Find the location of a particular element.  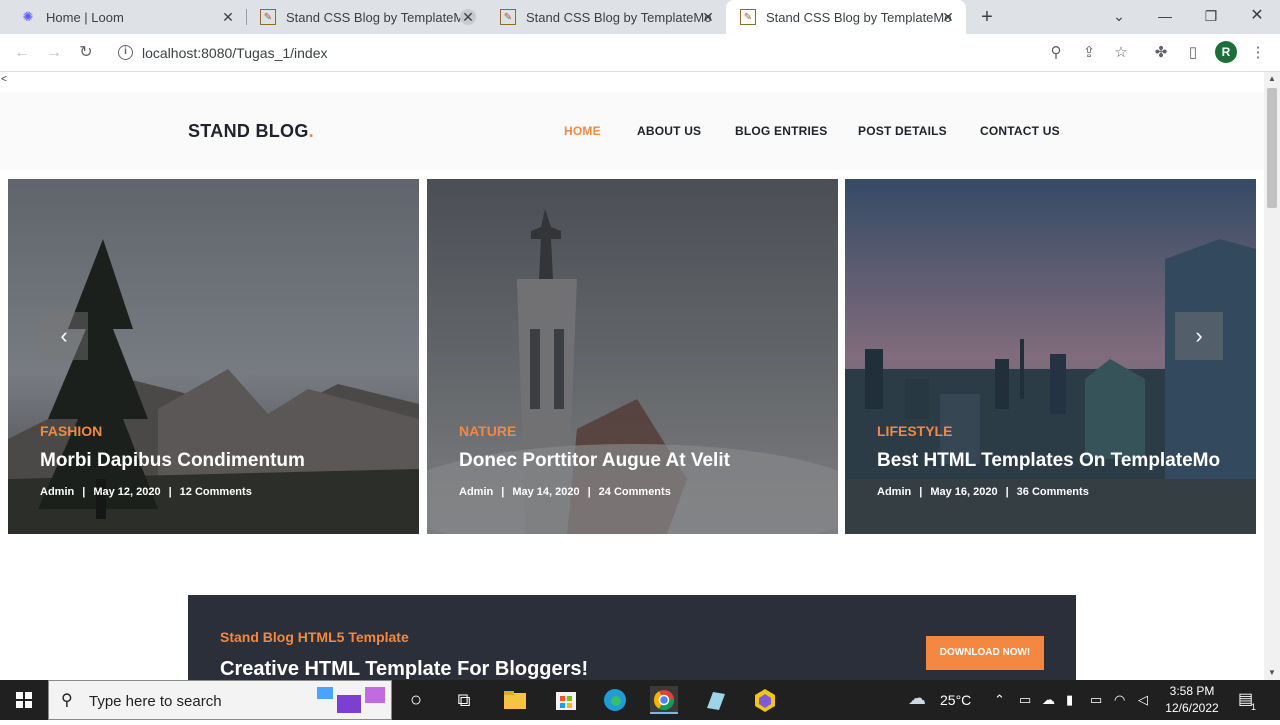

carousel-next-button: › is located at coordinates (1199, 336).